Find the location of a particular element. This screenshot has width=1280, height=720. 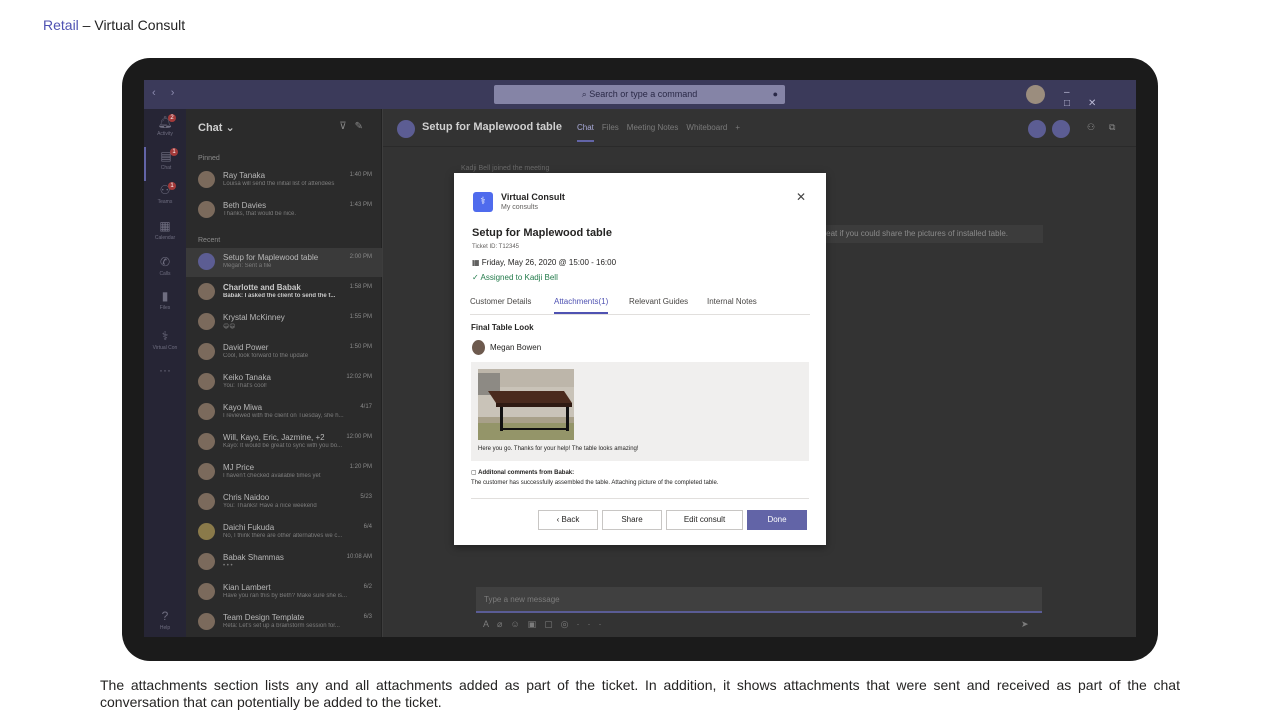

format-icon: A is located at coordinates (490, 624).